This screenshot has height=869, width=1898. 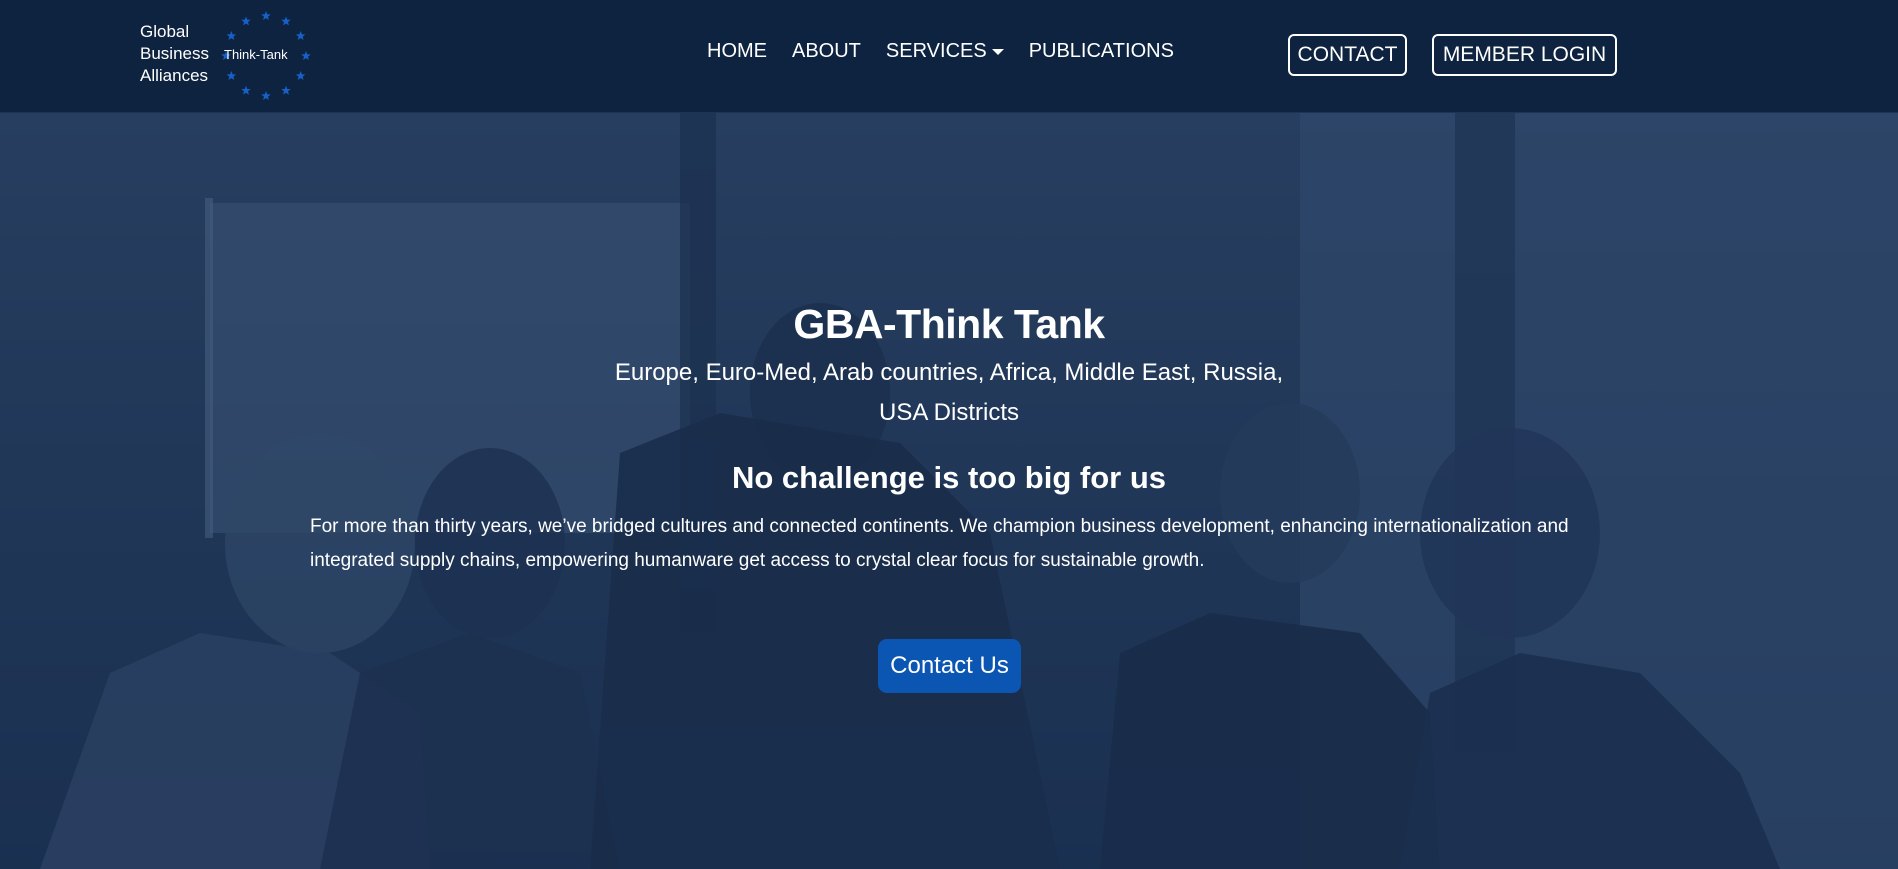 I want to click on logo-line-global: Global, so click(x=165, y=31).